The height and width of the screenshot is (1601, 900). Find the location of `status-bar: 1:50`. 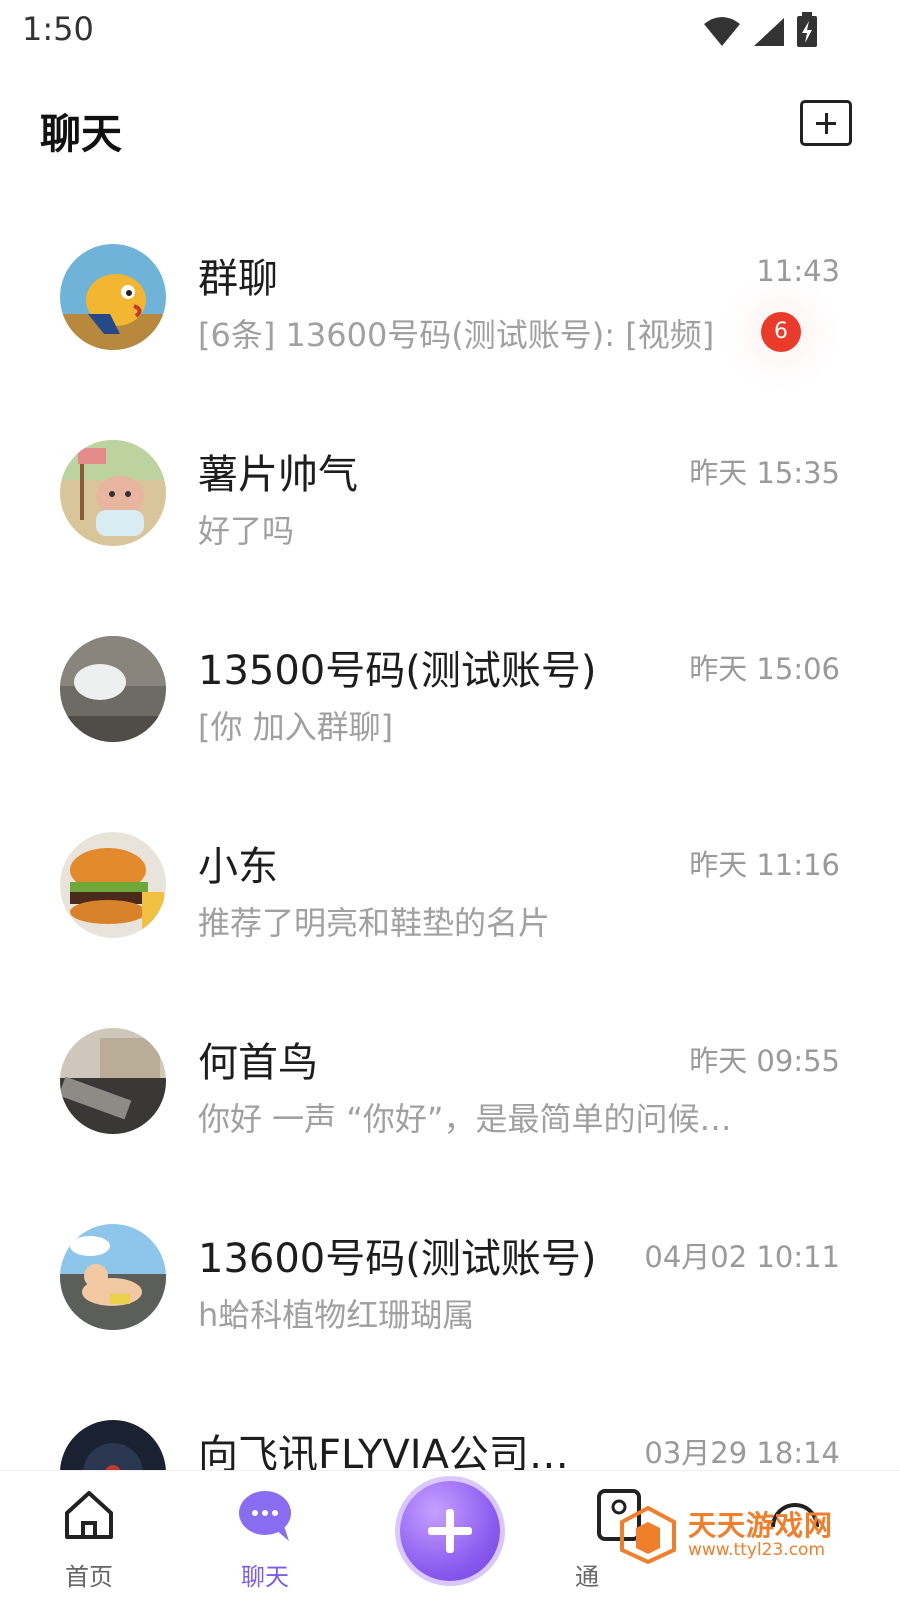

status-bar: 1:50 is located at coordinates (450, 31).